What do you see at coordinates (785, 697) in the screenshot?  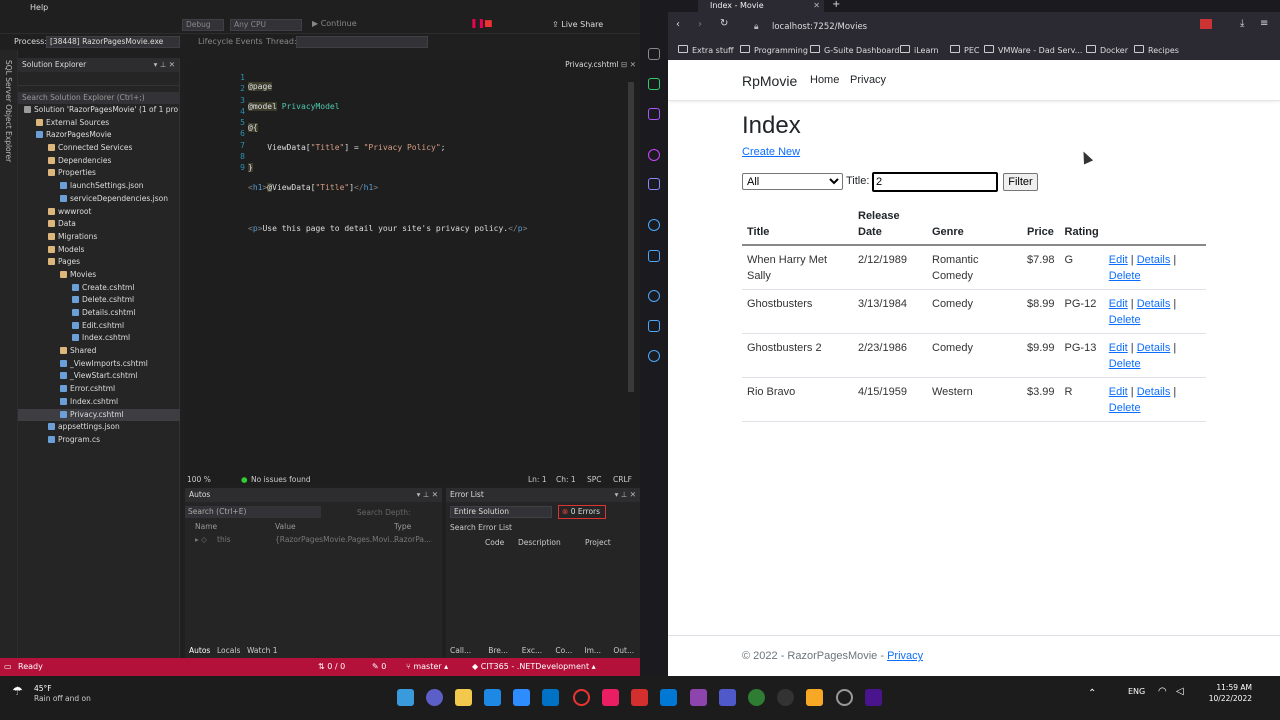 I see `app-icon` at bounding box center [785, 697].